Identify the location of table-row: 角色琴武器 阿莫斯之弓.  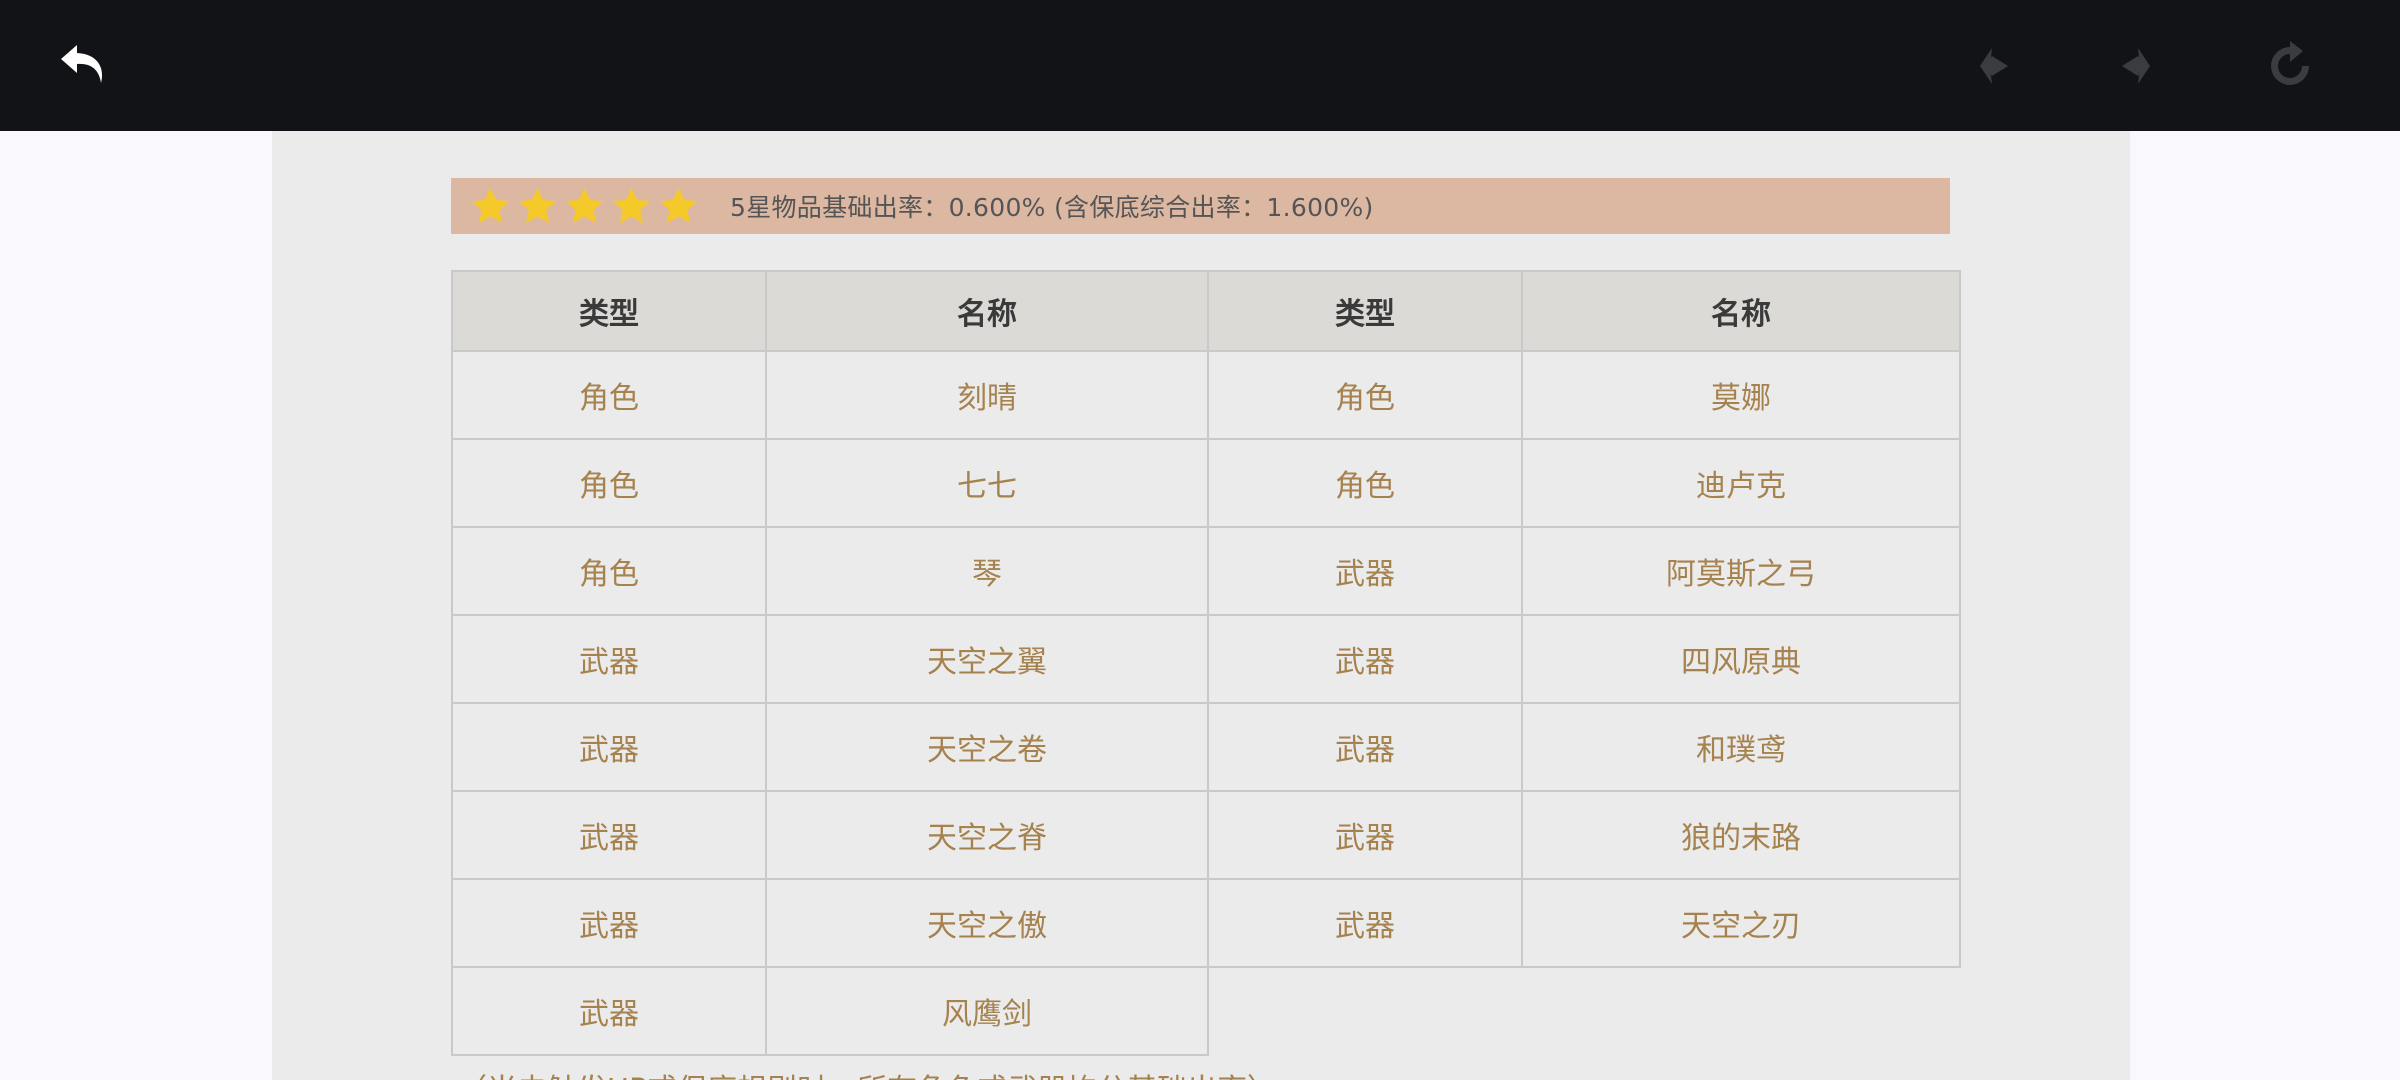
(1206, 571).